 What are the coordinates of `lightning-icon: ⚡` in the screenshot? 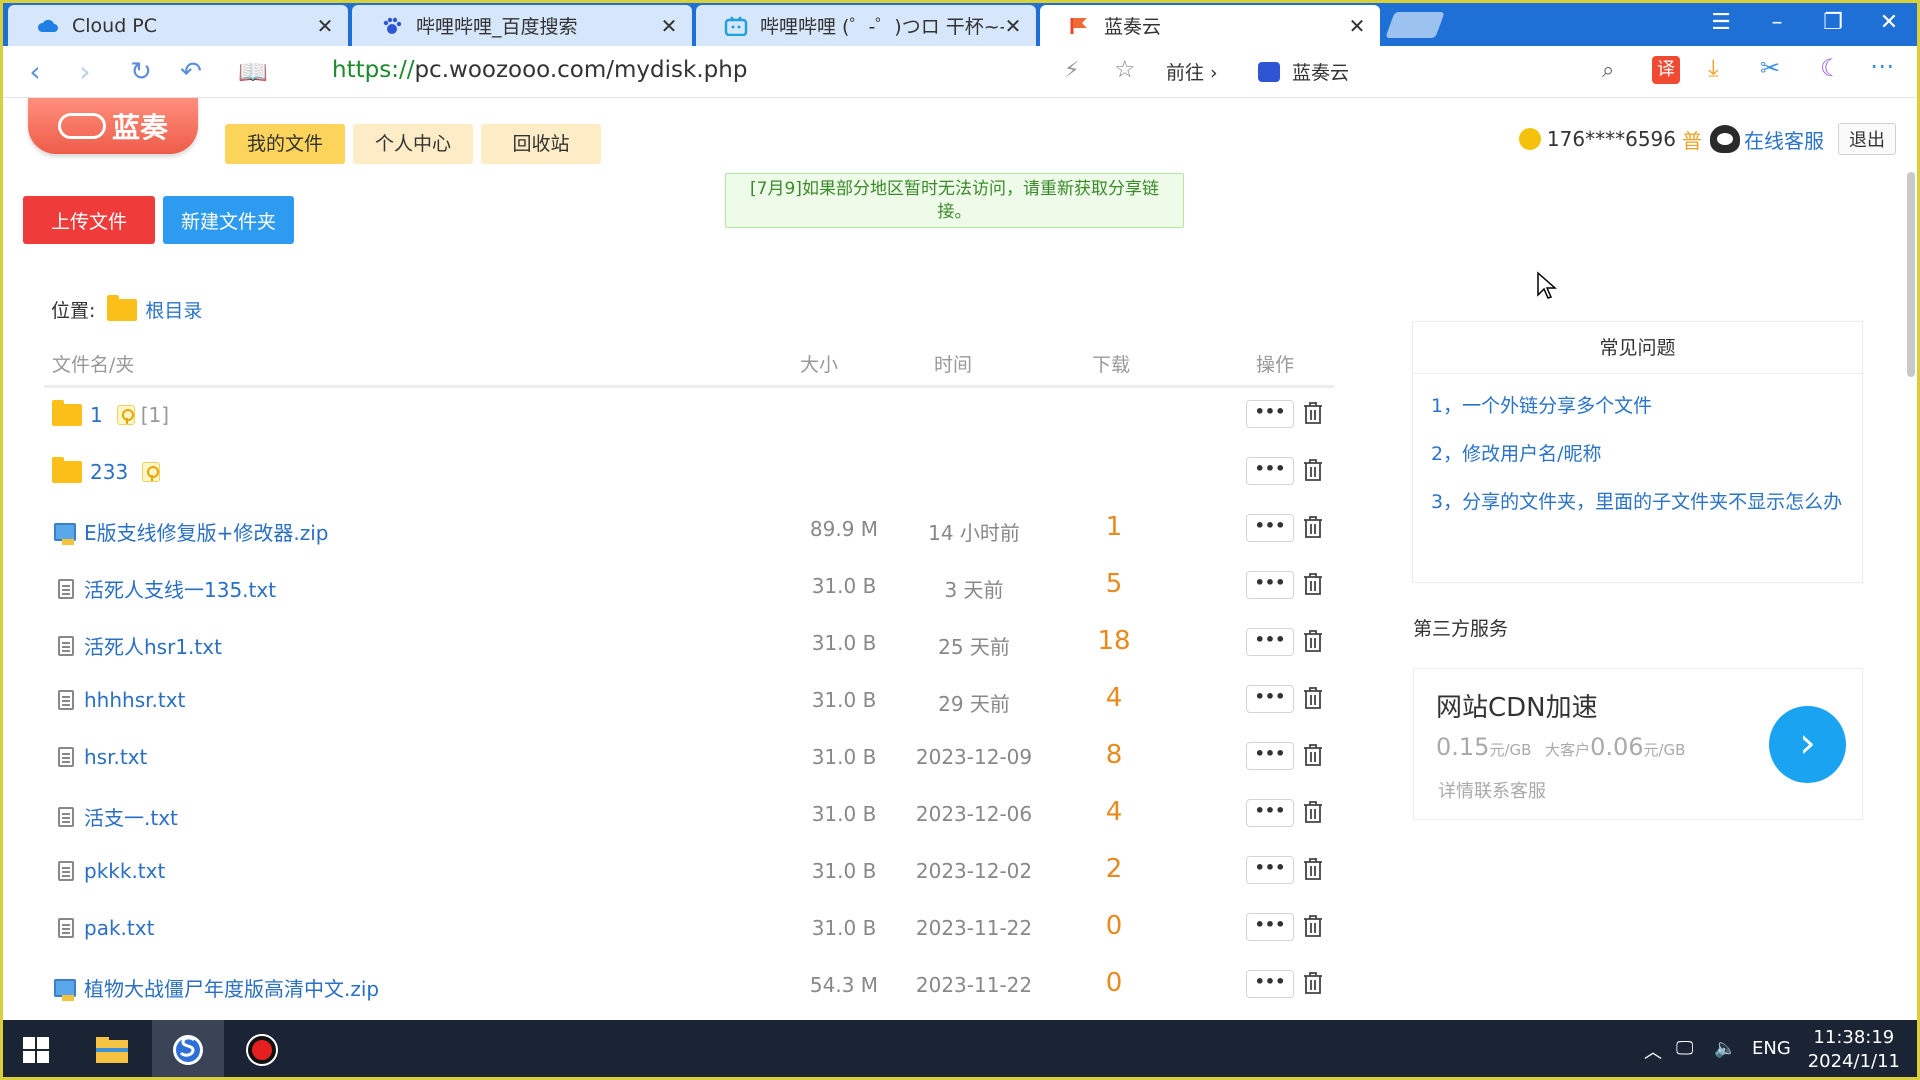 It's located at (1071, 70).